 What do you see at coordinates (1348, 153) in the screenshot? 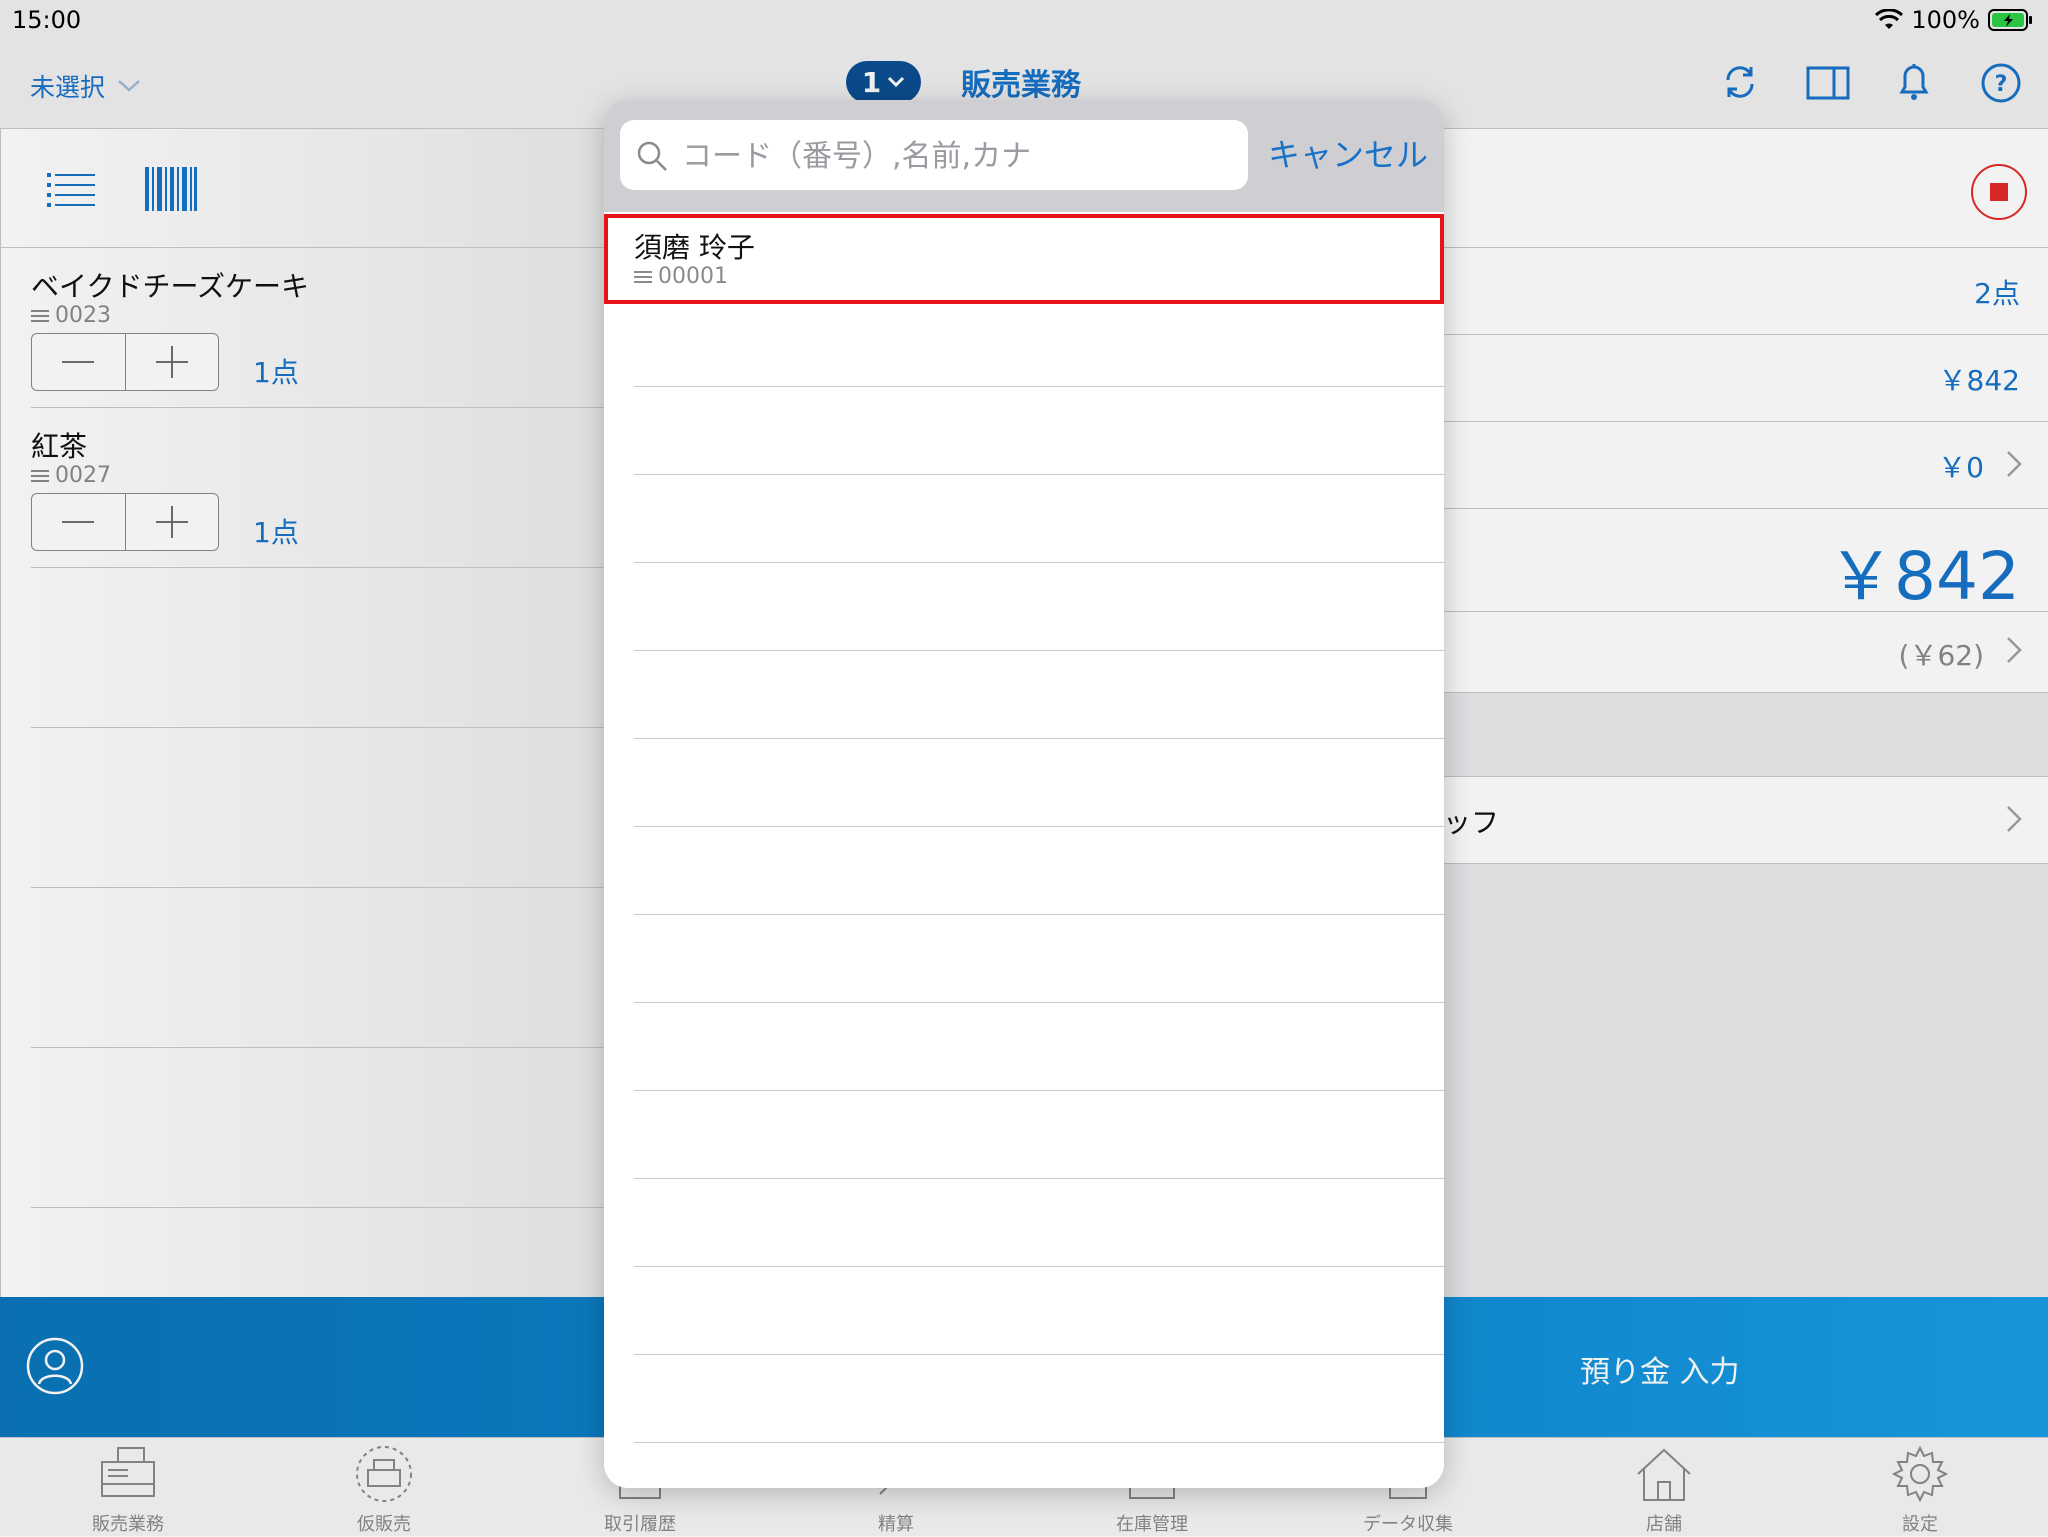
I see `cancel-button: キャンセル` at bounding box center [1348, 153].